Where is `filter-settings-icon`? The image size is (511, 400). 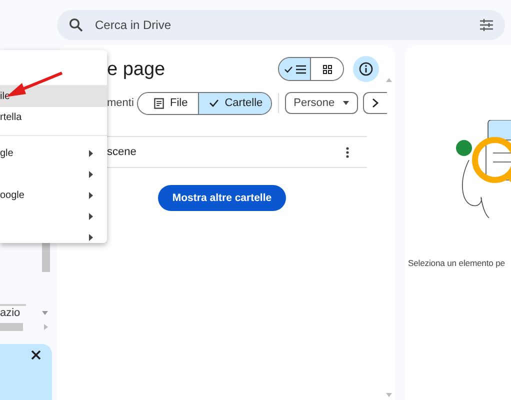 filter-settings-icon is located at coordinates (486, 25).